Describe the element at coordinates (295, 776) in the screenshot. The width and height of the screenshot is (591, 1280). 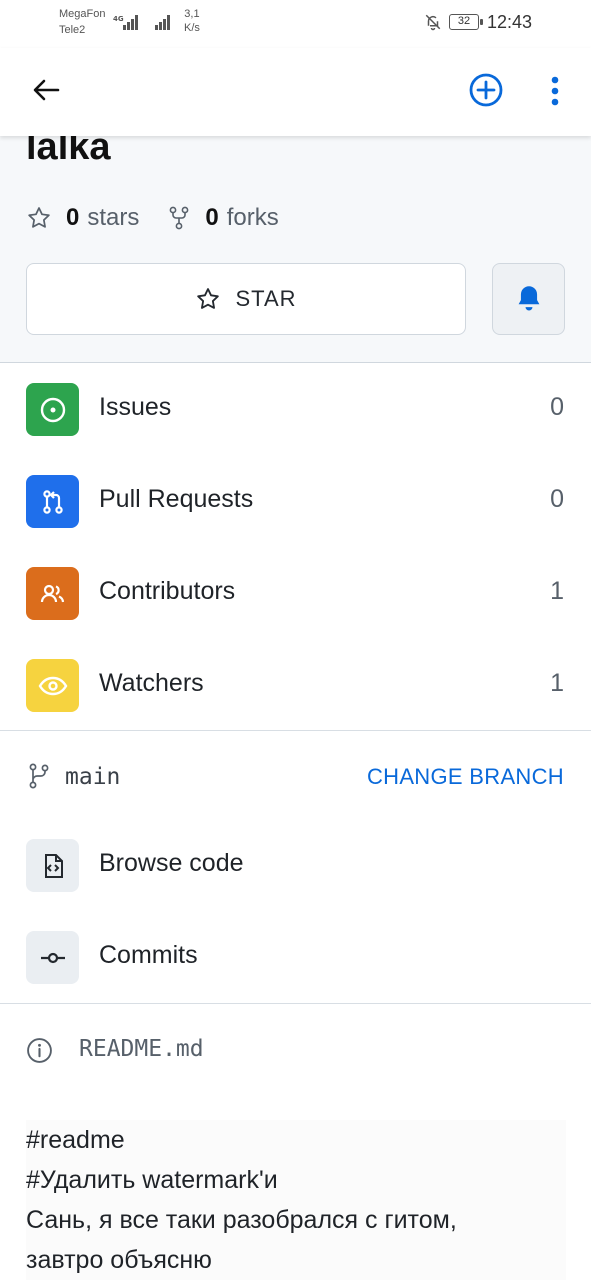
I see `branch-row: main CHANGE BRANCH` at that location.